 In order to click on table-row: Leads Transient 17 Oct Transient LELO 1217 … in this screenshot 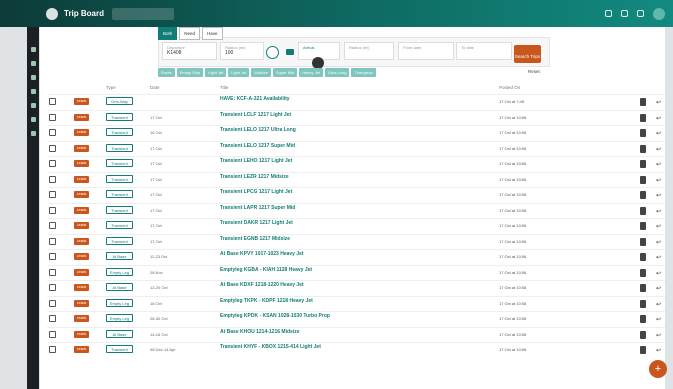, I will do `click(356, 147)`.